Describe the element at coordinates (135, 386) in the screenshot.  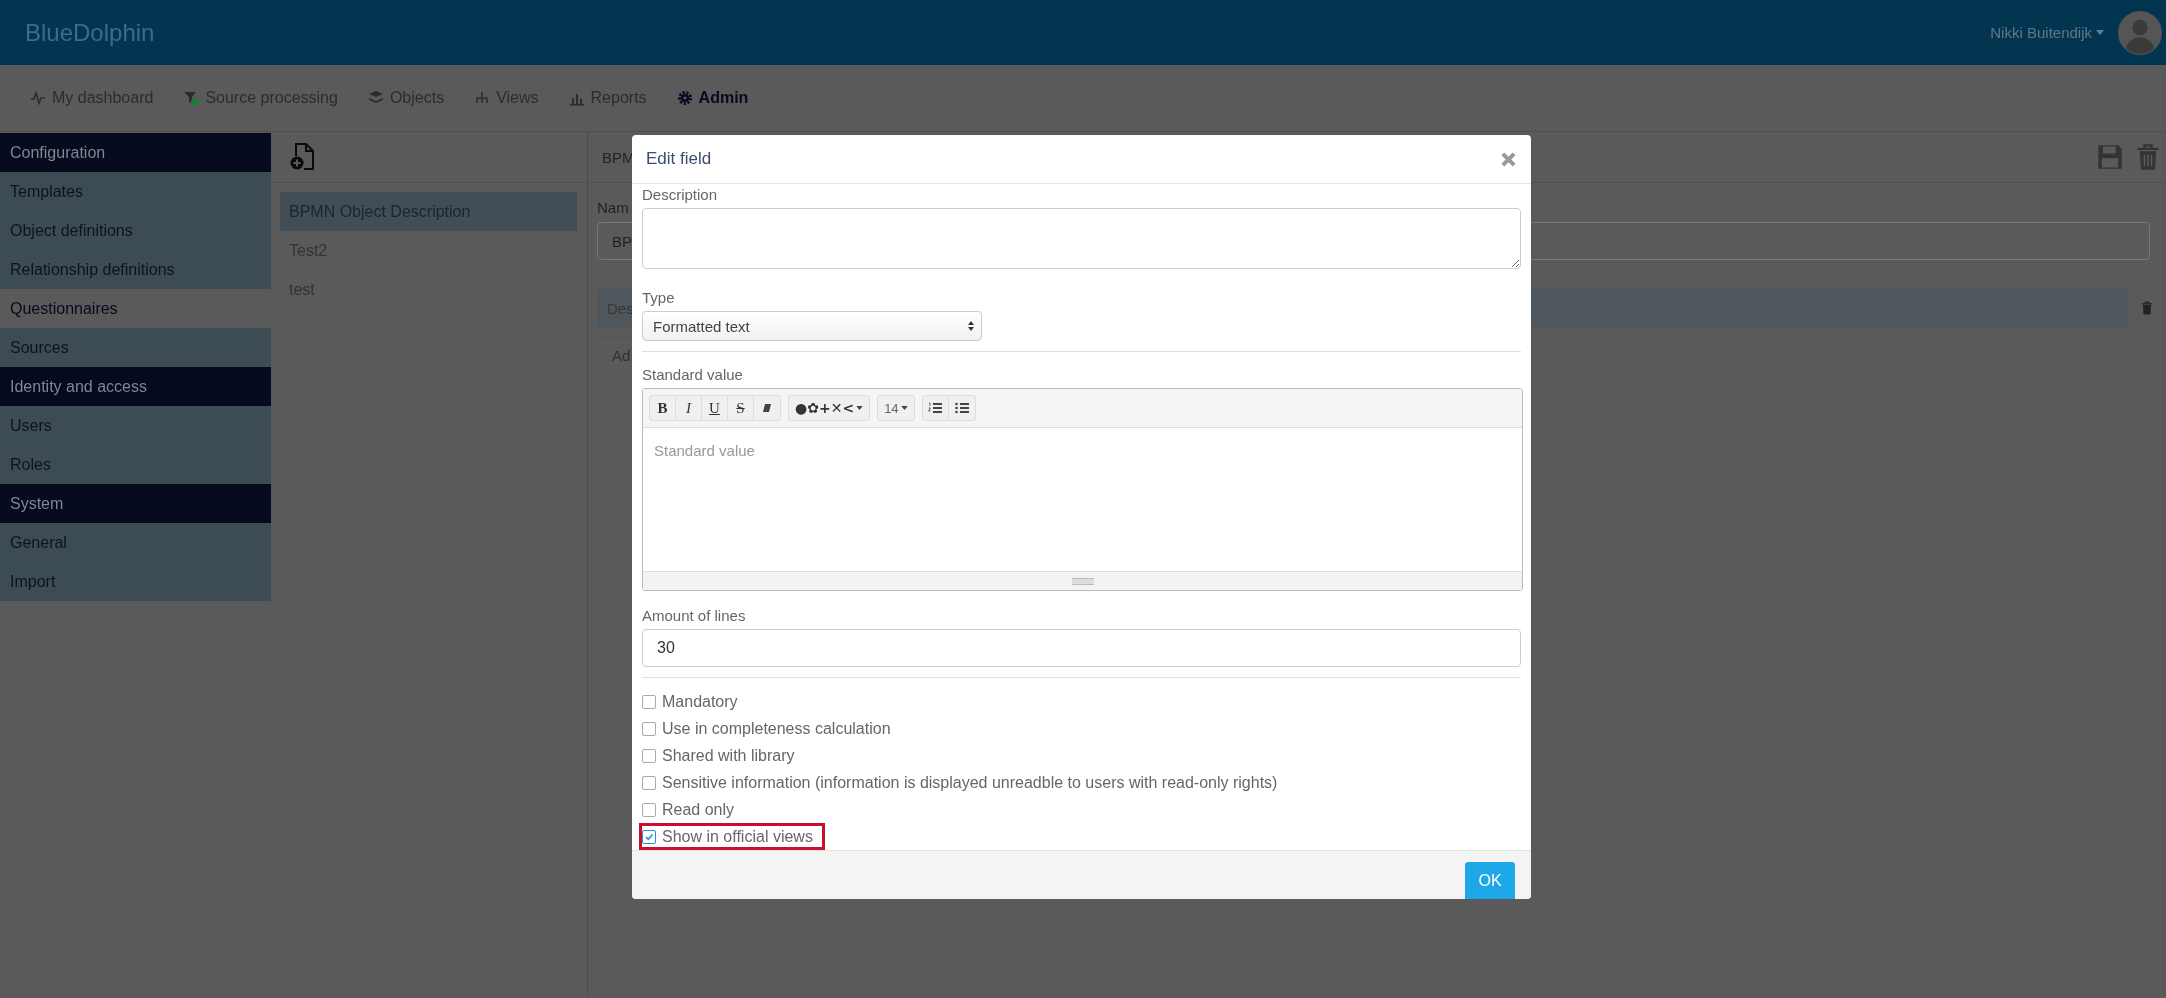
I see `sidebar-section-title: Identity and access` at that location.